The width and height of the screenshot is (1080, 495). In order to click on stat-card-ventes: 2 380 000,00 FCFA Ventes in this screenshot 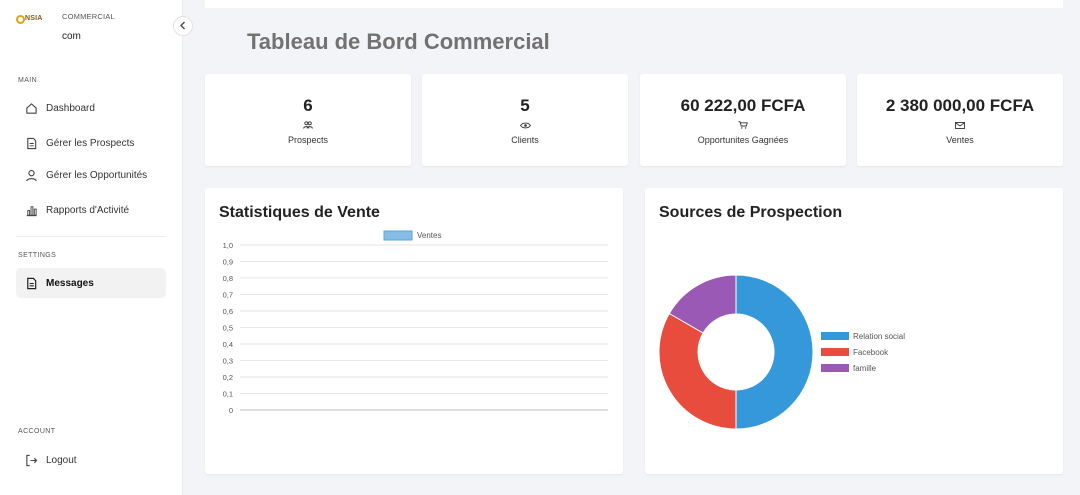, I will do `click(960, 120)`.